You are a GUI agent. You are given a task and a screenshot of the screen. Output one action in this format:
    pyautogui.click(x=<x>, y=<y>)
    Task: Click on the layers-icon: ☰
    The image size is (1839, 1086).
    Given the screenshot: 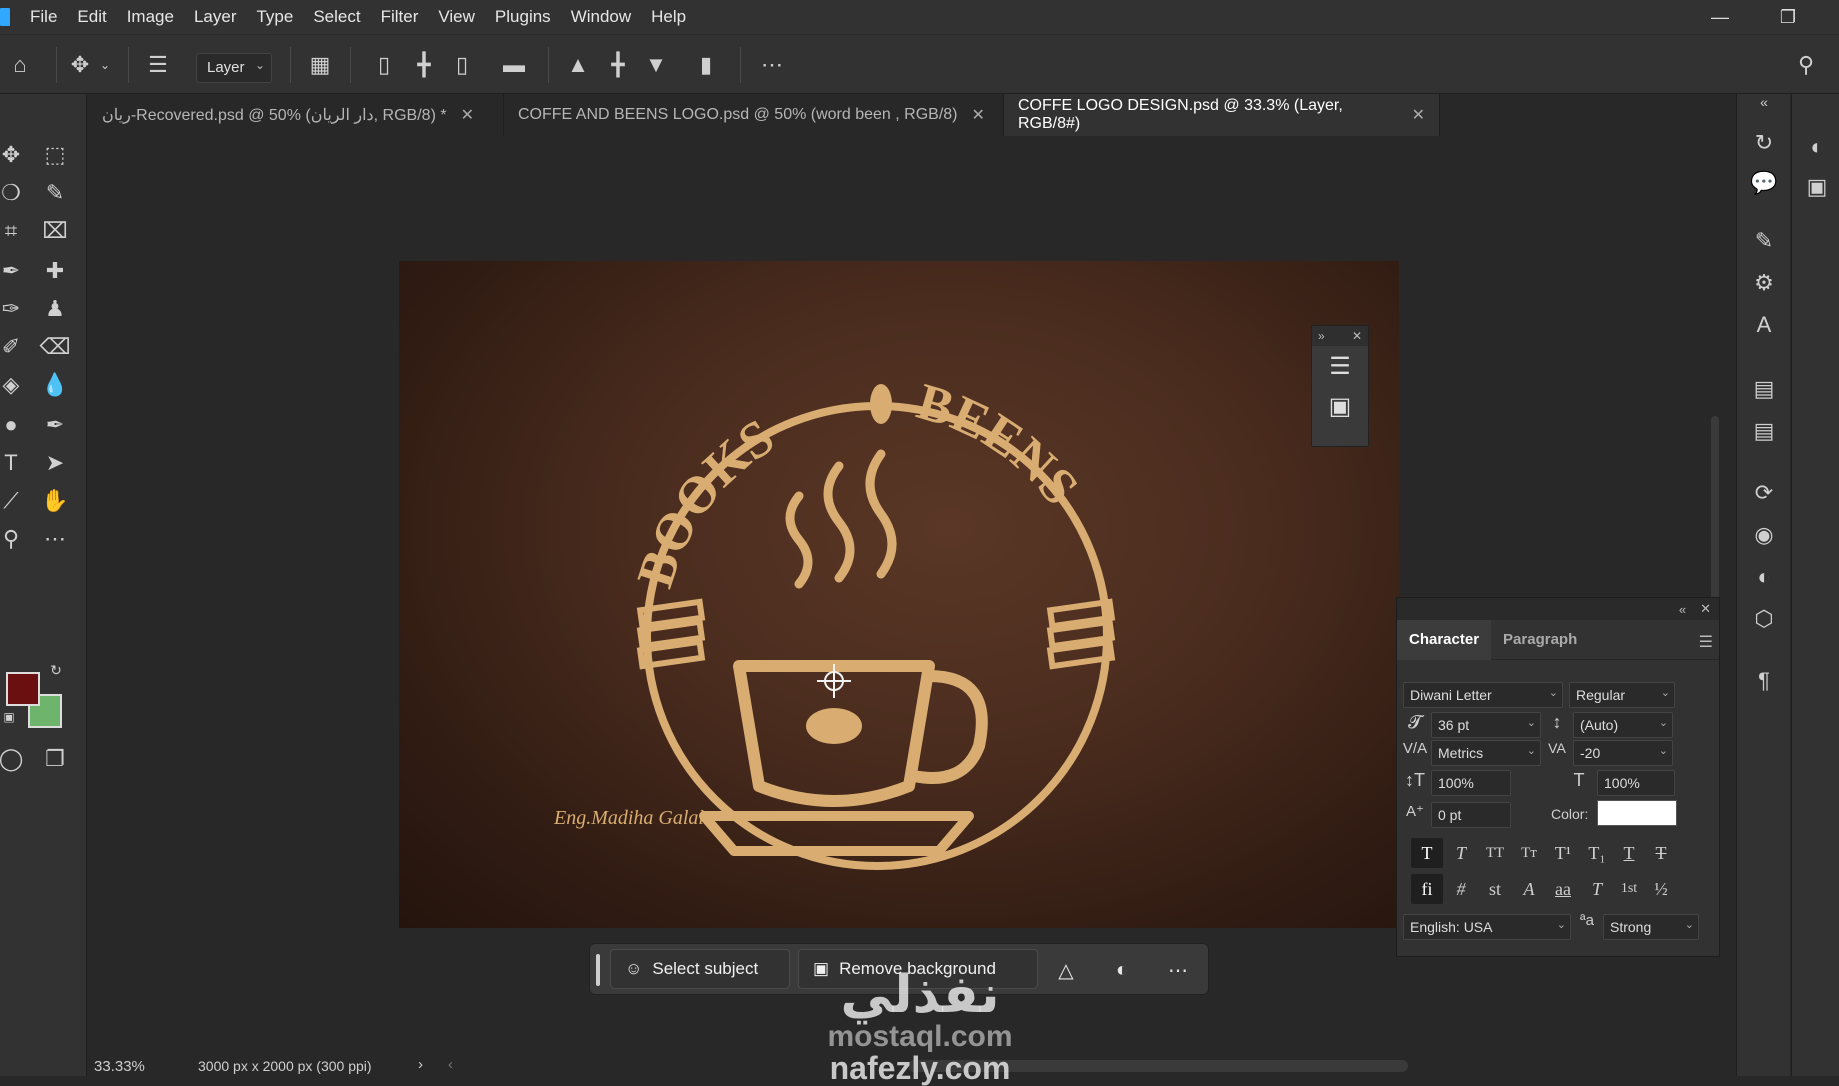 What is the action you would take?
    pyautogui.click(x=1340, y=366)
    